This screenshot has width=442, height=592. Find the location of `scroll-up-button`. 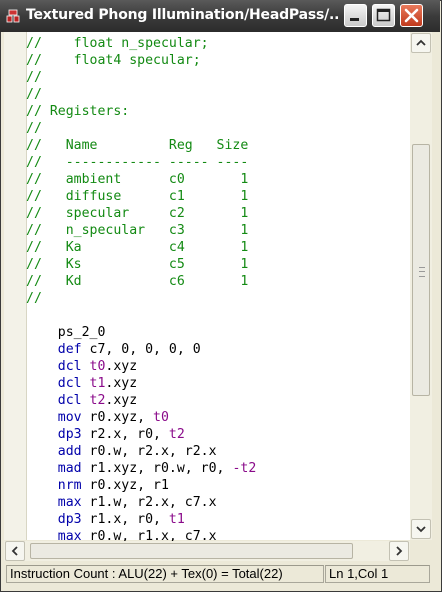

scroll-up-button is located at coordinates (421, 43).